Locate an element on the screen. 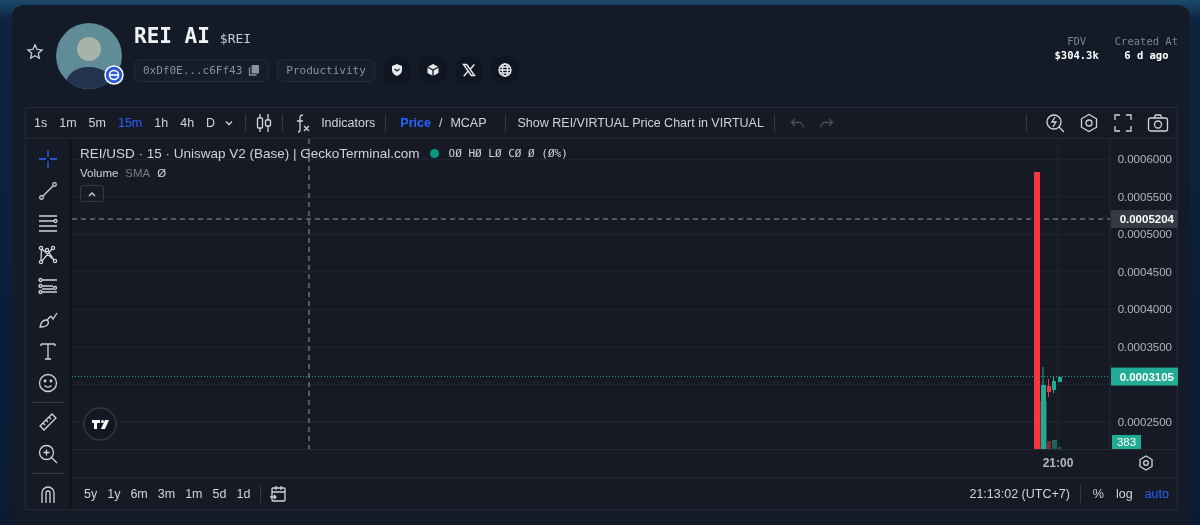 This screenshot has height=525, width=1200. price-mode-option: Price is located at coordinates (415, 123).